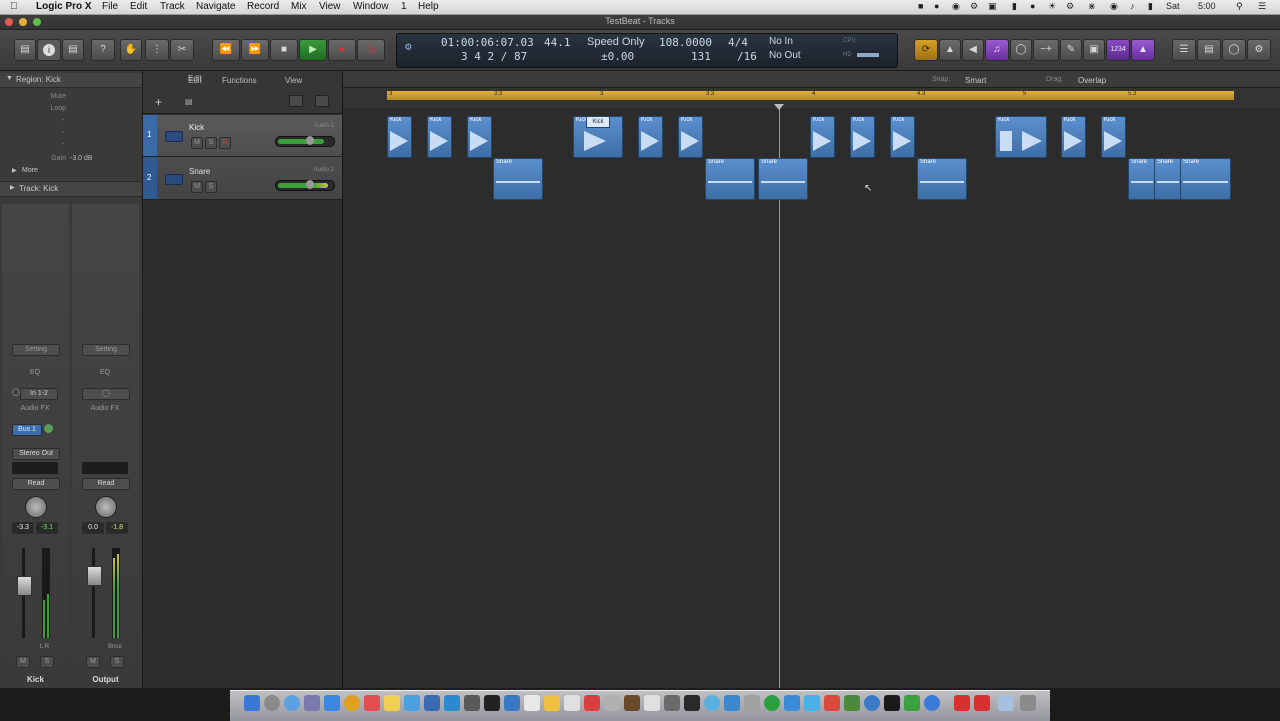 The image size is (1280, 721). I want to click on local-edit-menu: Edit, so click(195, 80).